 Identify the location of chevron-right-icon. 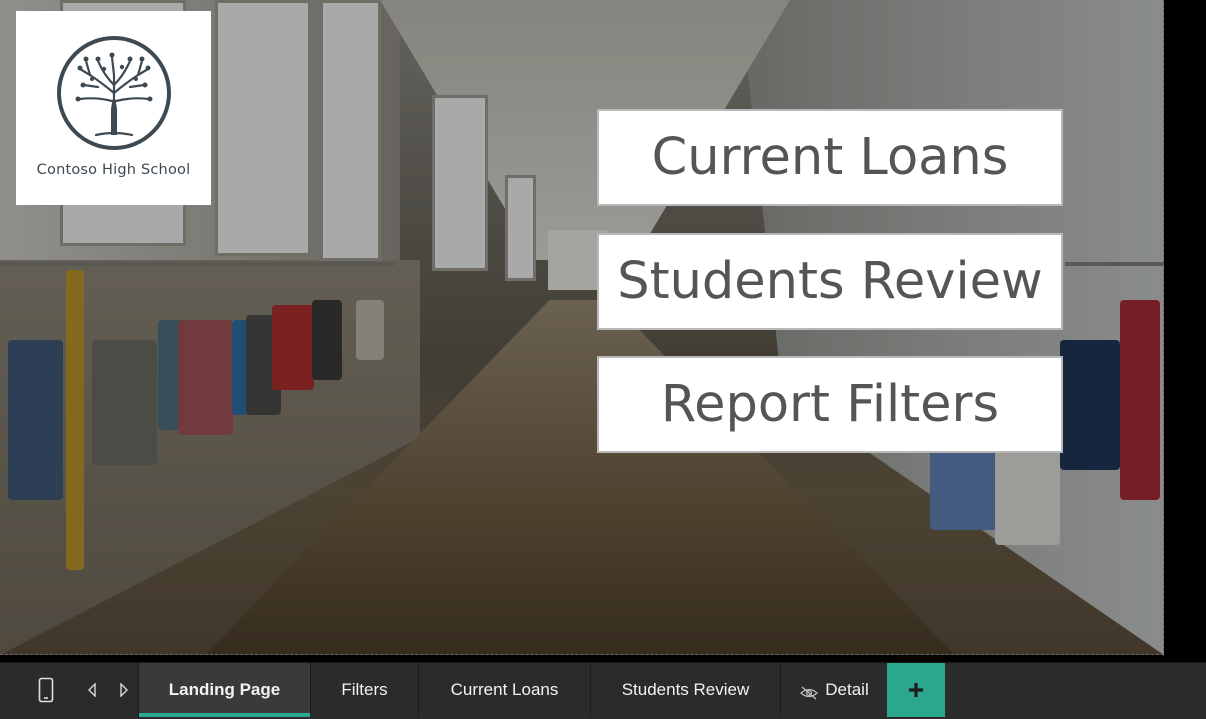
(124, 690).